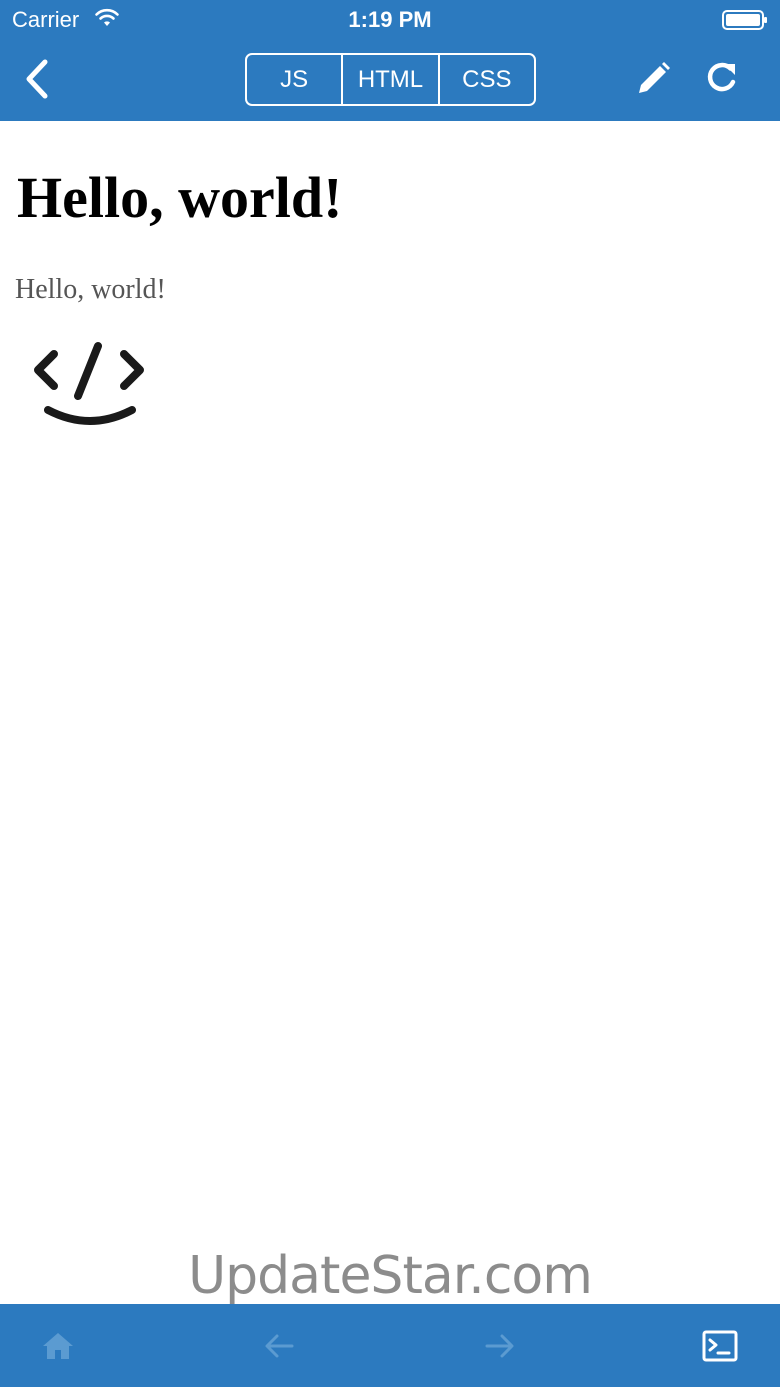 The height and width of the screenshot is (1387, 780). I want to click on bottom-toolbar, so click(390, 1345).